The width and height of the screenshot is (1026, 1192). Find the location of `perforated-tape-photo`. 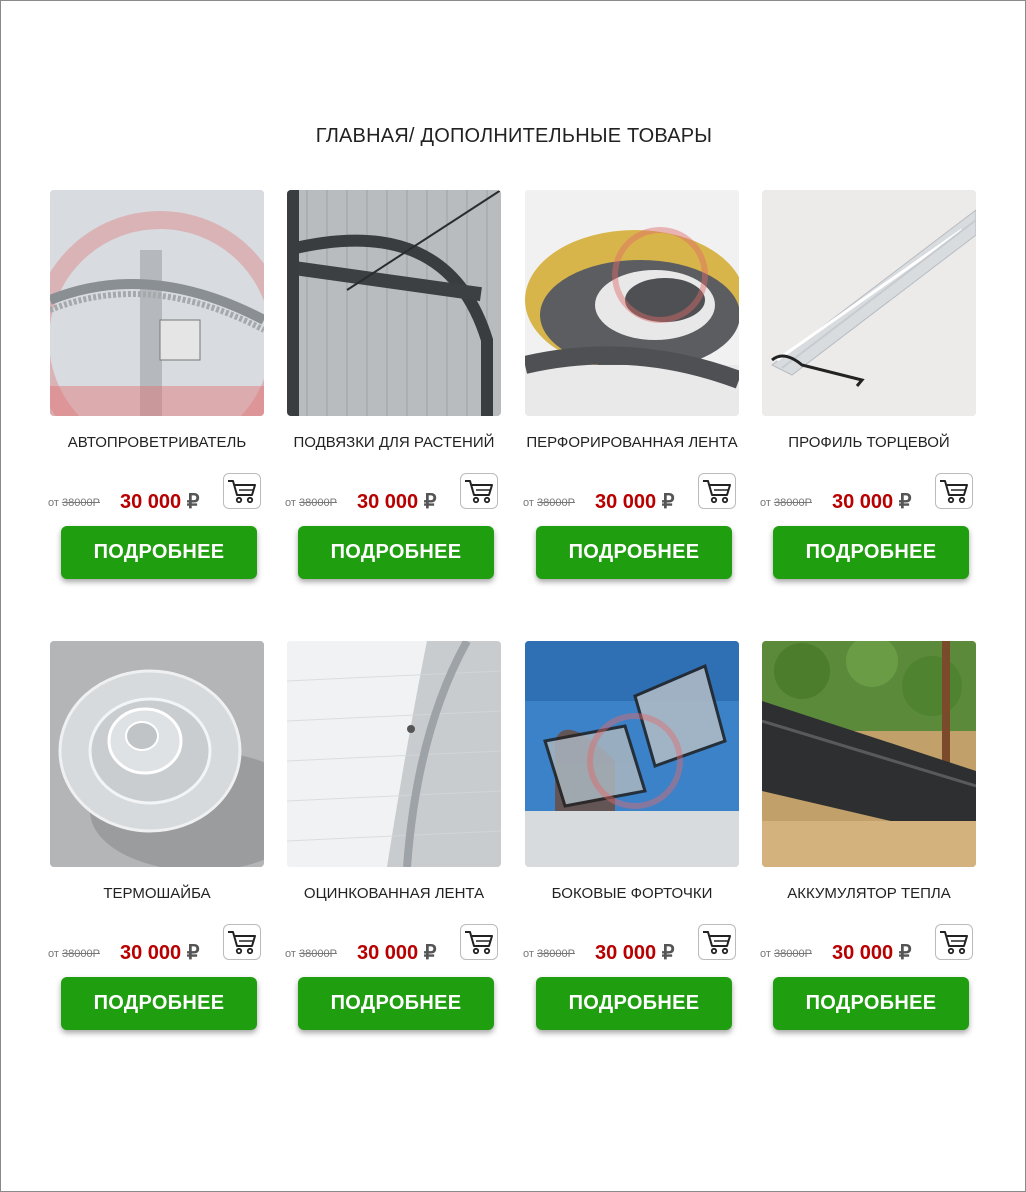

perforated-tape-photo is located at coordinates (632, 303).